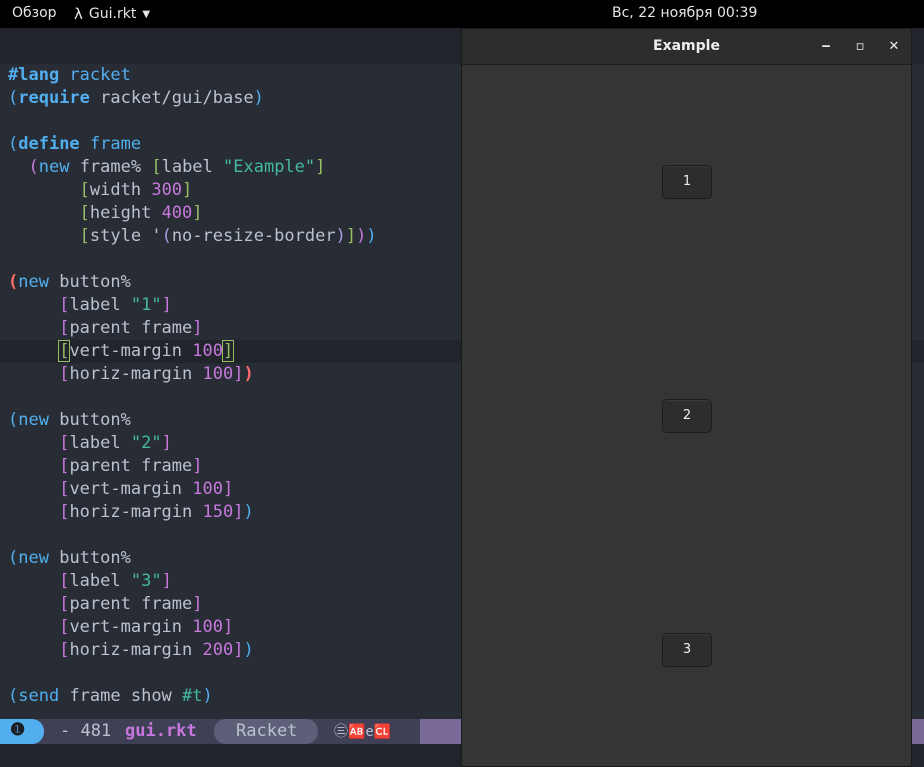  What do you see at coordinates (146, 581) in the screenshot?
I see `code-token: "3"` at bounding box center [146, 581].